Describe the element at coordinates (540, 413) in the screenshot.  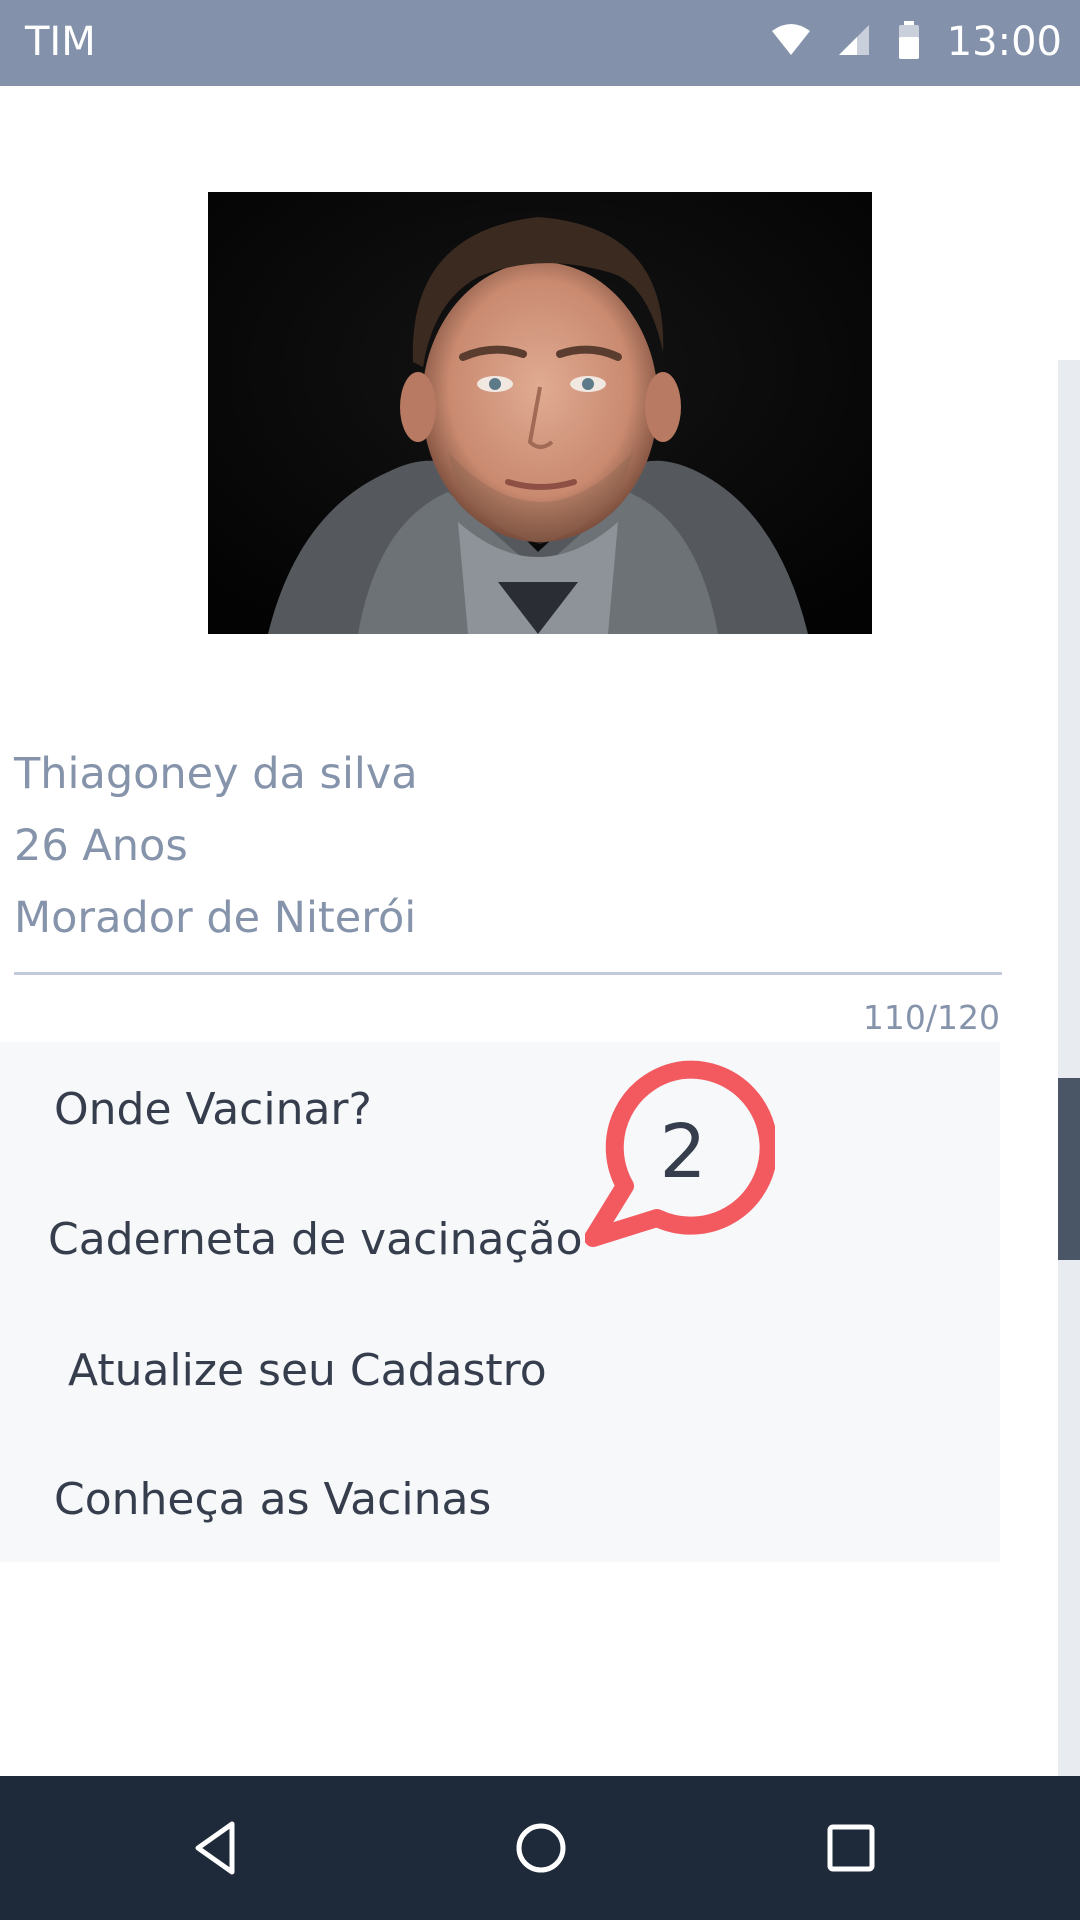
I see `profile-photo` at that location.